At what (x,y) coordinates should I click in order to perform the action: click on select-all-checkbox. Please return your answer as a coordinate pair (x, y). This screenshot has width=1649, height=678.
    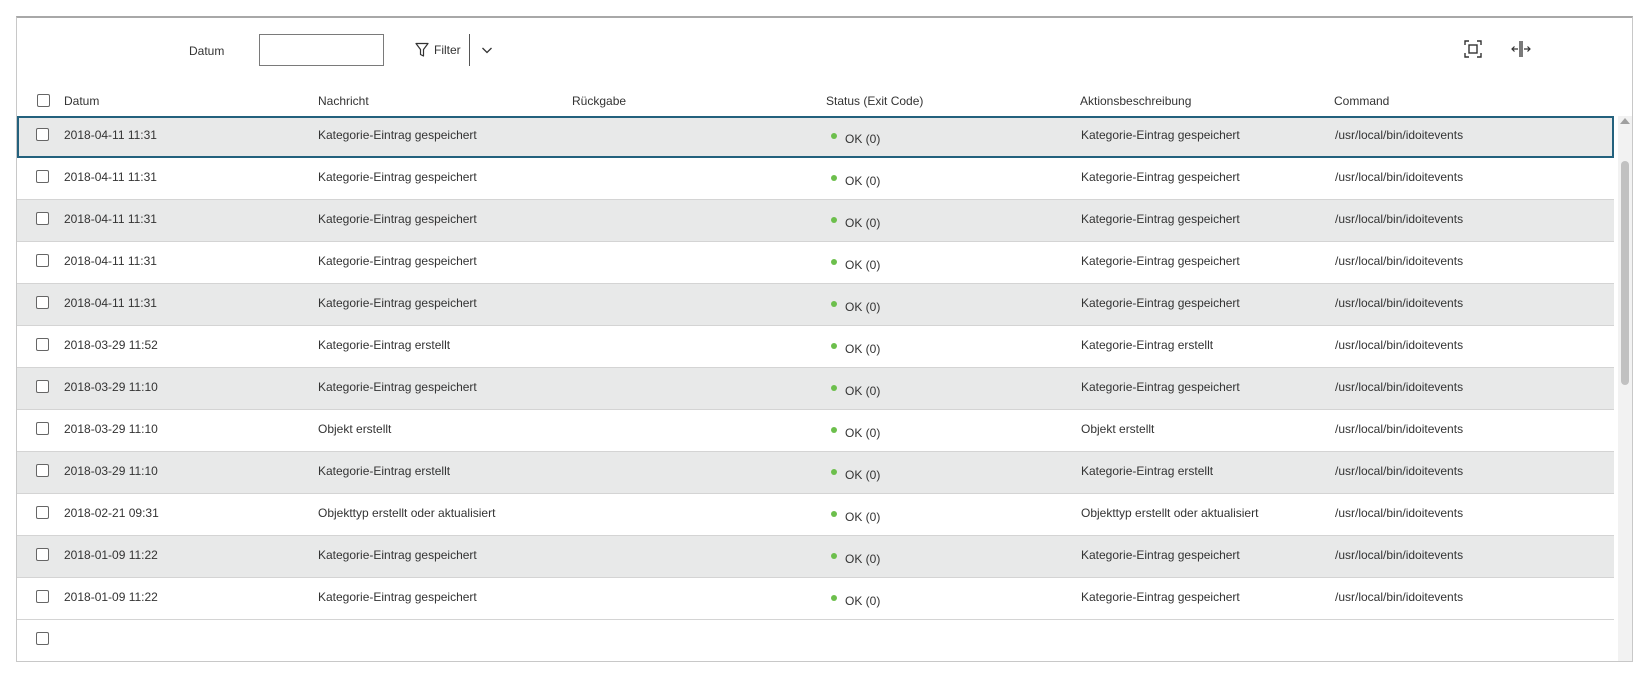
    Looking at the image, I should click on (43, 100).